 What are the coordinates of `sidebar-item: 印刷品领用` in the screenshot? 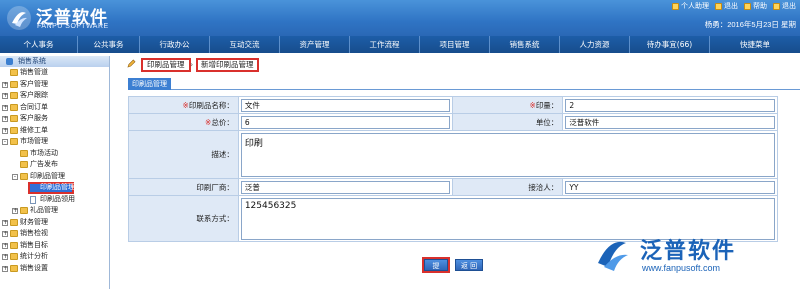 It's located at (54, 200).